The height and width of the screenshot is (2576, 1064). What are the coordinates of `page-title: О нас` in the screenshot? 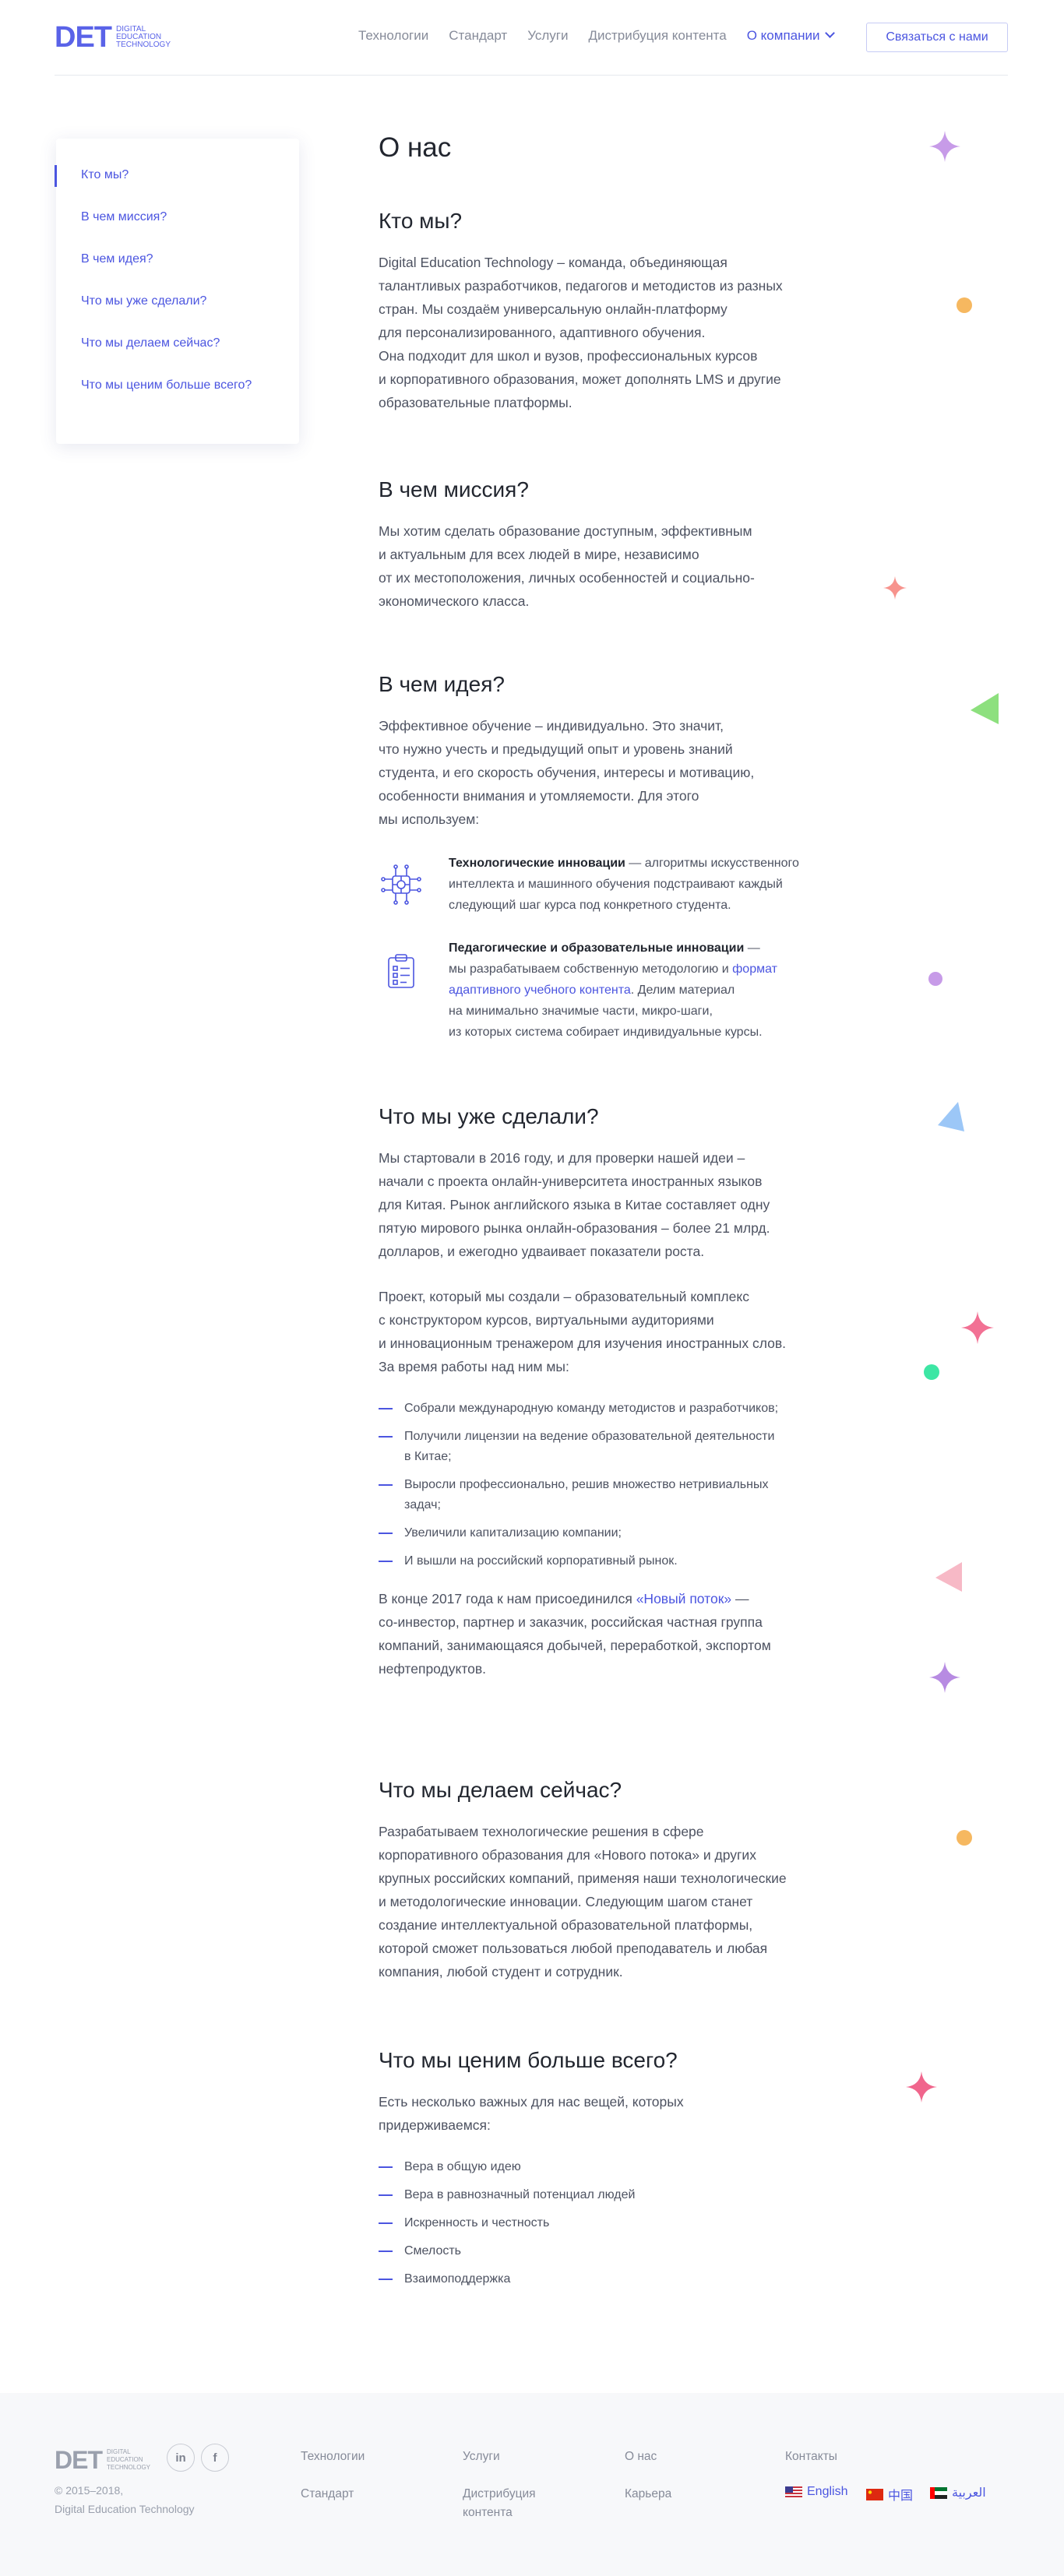 It's located at (415, 147).